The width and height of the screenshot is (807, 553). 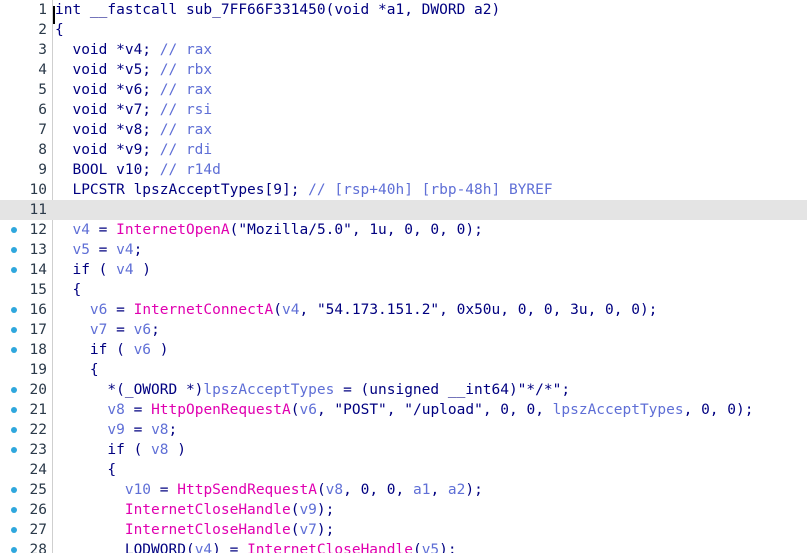 I want to click on line-gutter: 21, so click(x=25, y=410).